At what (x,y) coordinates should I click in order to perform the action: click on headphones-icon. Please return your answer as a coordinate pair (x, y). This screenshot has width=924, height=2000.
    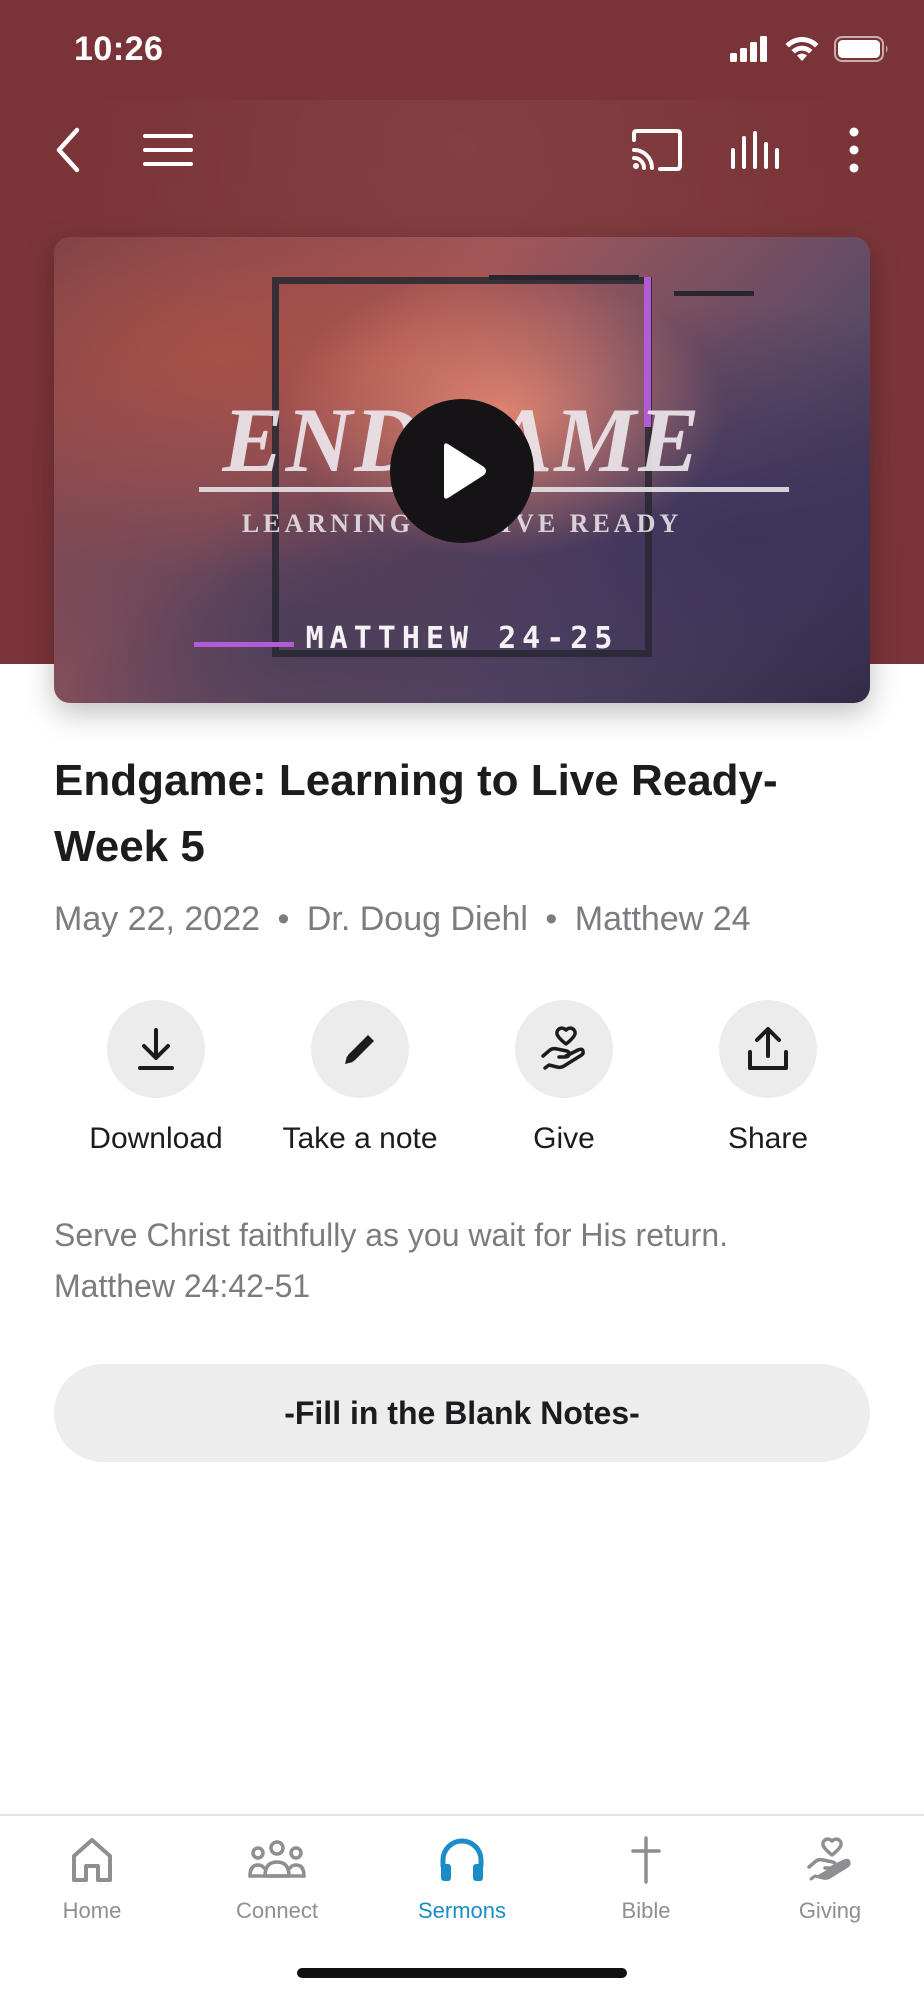
    Looking at the image, I should click on (462, 1860).